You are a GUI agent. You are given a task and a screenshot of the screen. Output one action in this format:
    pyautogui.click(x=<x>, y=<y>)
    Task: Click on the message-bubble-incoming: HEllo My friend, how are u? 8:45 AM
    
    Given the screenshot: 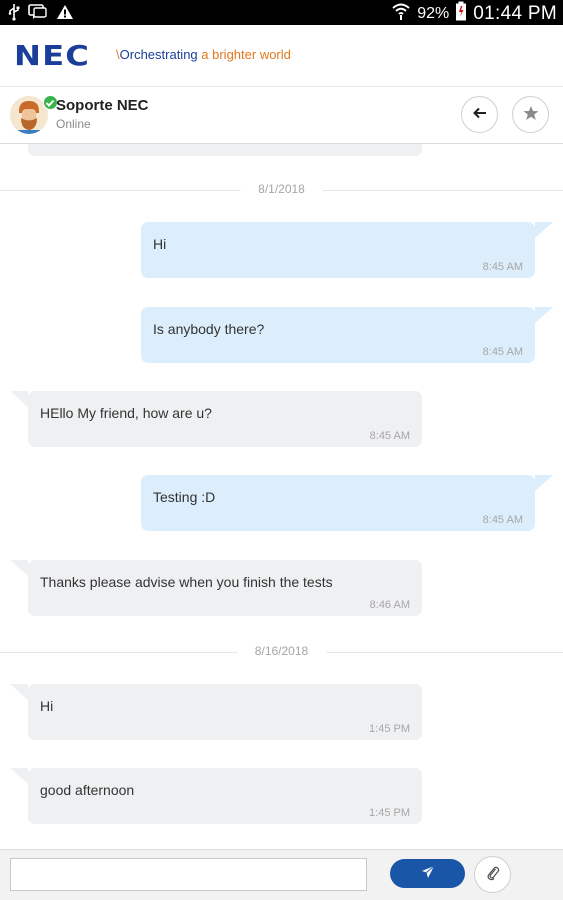 What is the action you would take?
    pyautogui.click(x=216, y=419)
    